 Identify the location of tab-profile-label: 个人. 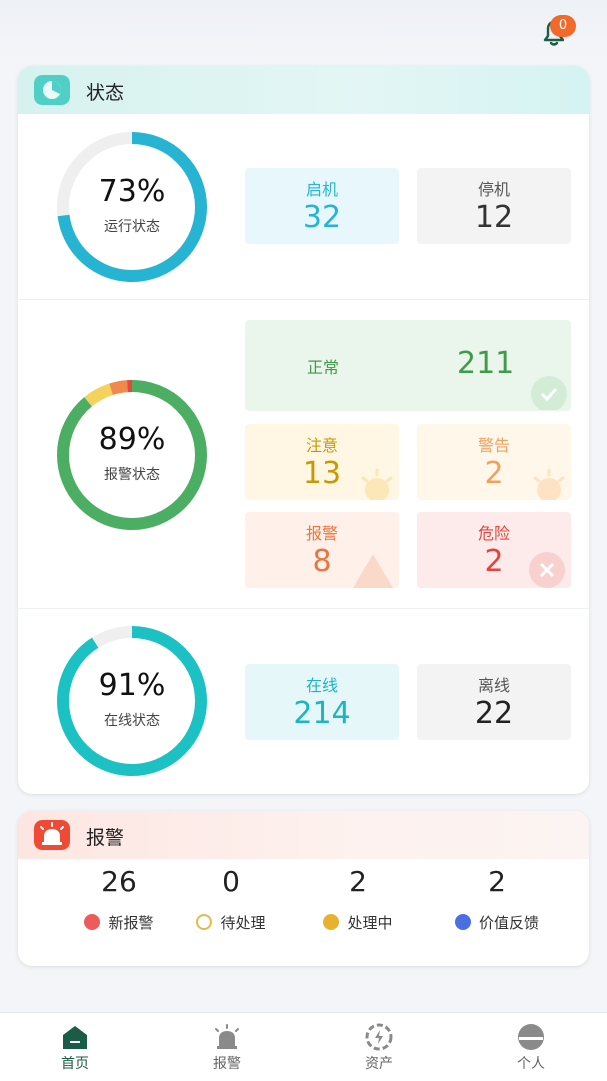
(531, 1064).